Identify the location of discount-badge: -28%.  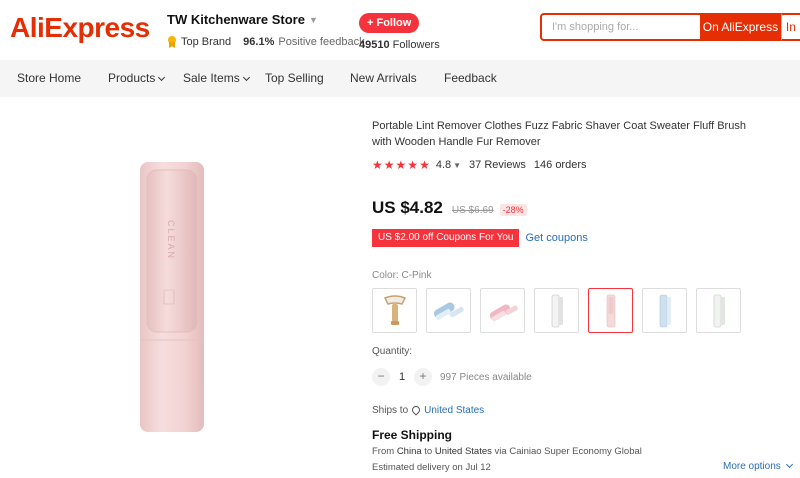
(513, 210).